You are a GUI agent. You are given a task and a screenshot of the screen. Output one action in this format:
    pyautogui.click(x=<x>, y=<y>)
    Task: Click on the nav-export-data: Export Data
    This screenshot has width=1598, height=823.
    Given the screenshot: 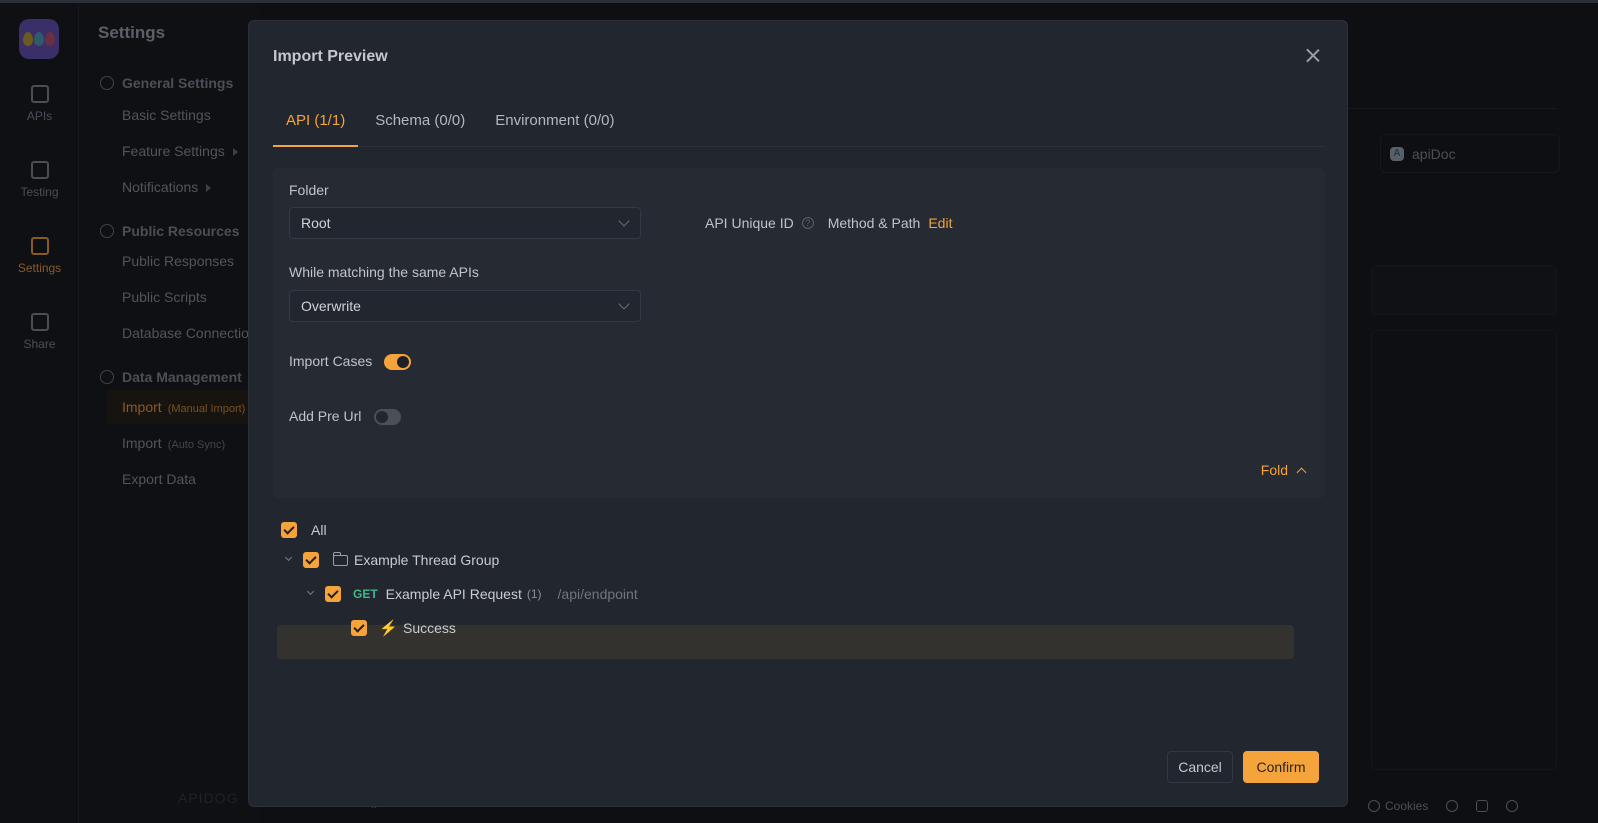 What is the action you would take?
    pyautogui.click(x=159, y=479)
    